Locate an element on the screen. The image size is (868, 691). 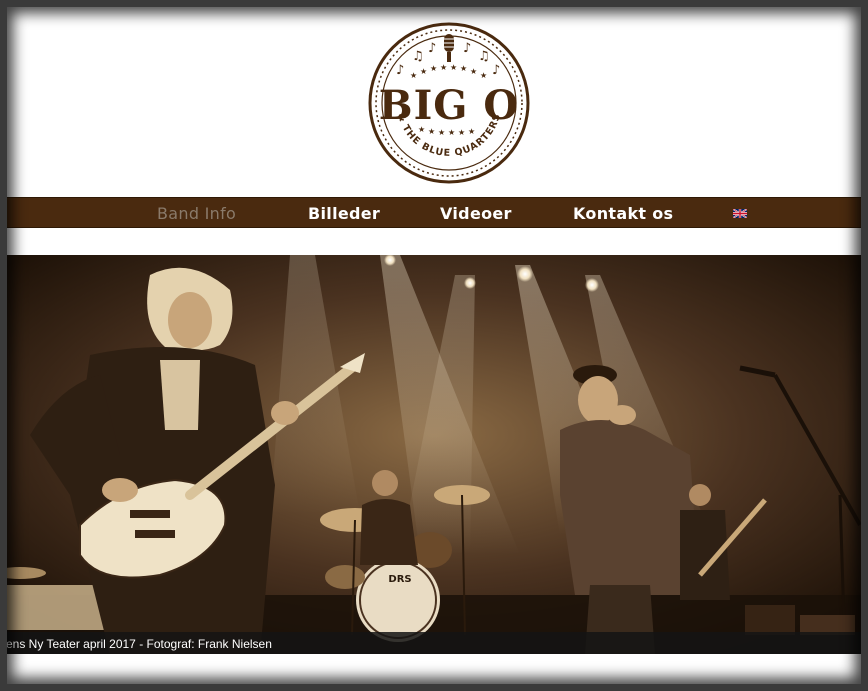
nav-item-band-info: Band Info is located at coordinates (196, 214).